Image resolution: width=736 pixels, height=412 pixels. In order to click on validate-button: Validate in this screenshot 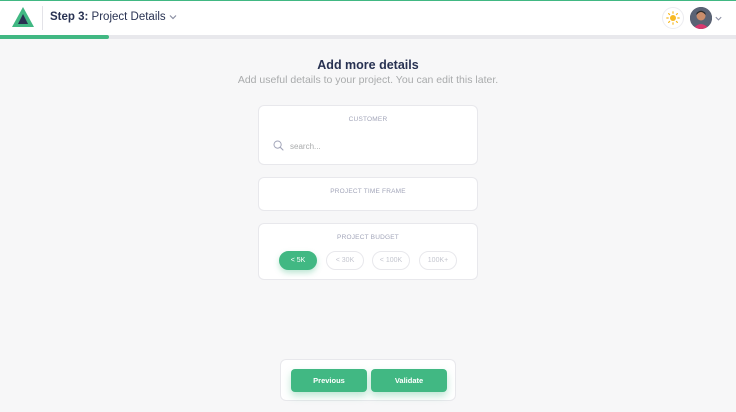, I will do `click(409, 380)`.